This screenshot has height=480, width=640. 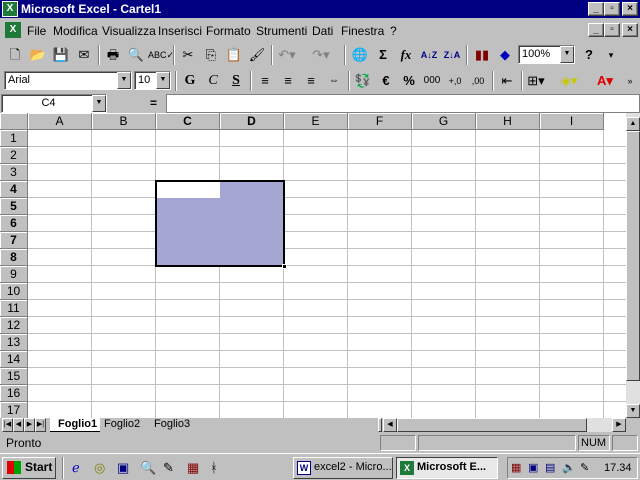 I want to click on row-header-7: 7, so click(x=14, y=240).